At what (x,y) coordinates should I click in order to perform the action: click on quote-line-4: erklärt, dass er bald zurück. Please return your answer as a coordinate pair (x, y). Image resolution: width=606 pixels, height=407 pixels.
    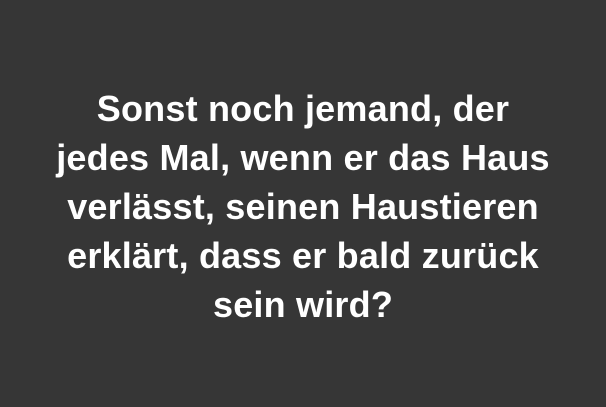
    Looking at the image, I should click on (303, 255).